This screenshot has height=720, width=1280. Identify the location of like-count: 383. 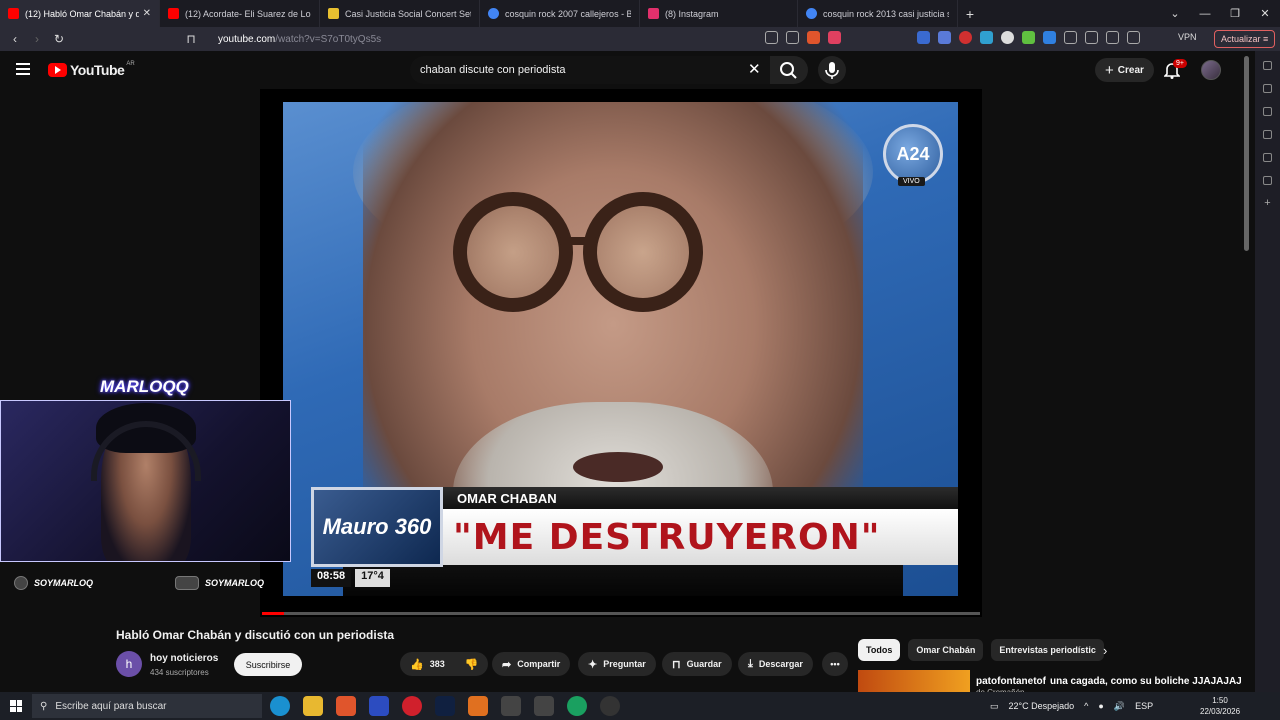
(437, 664).